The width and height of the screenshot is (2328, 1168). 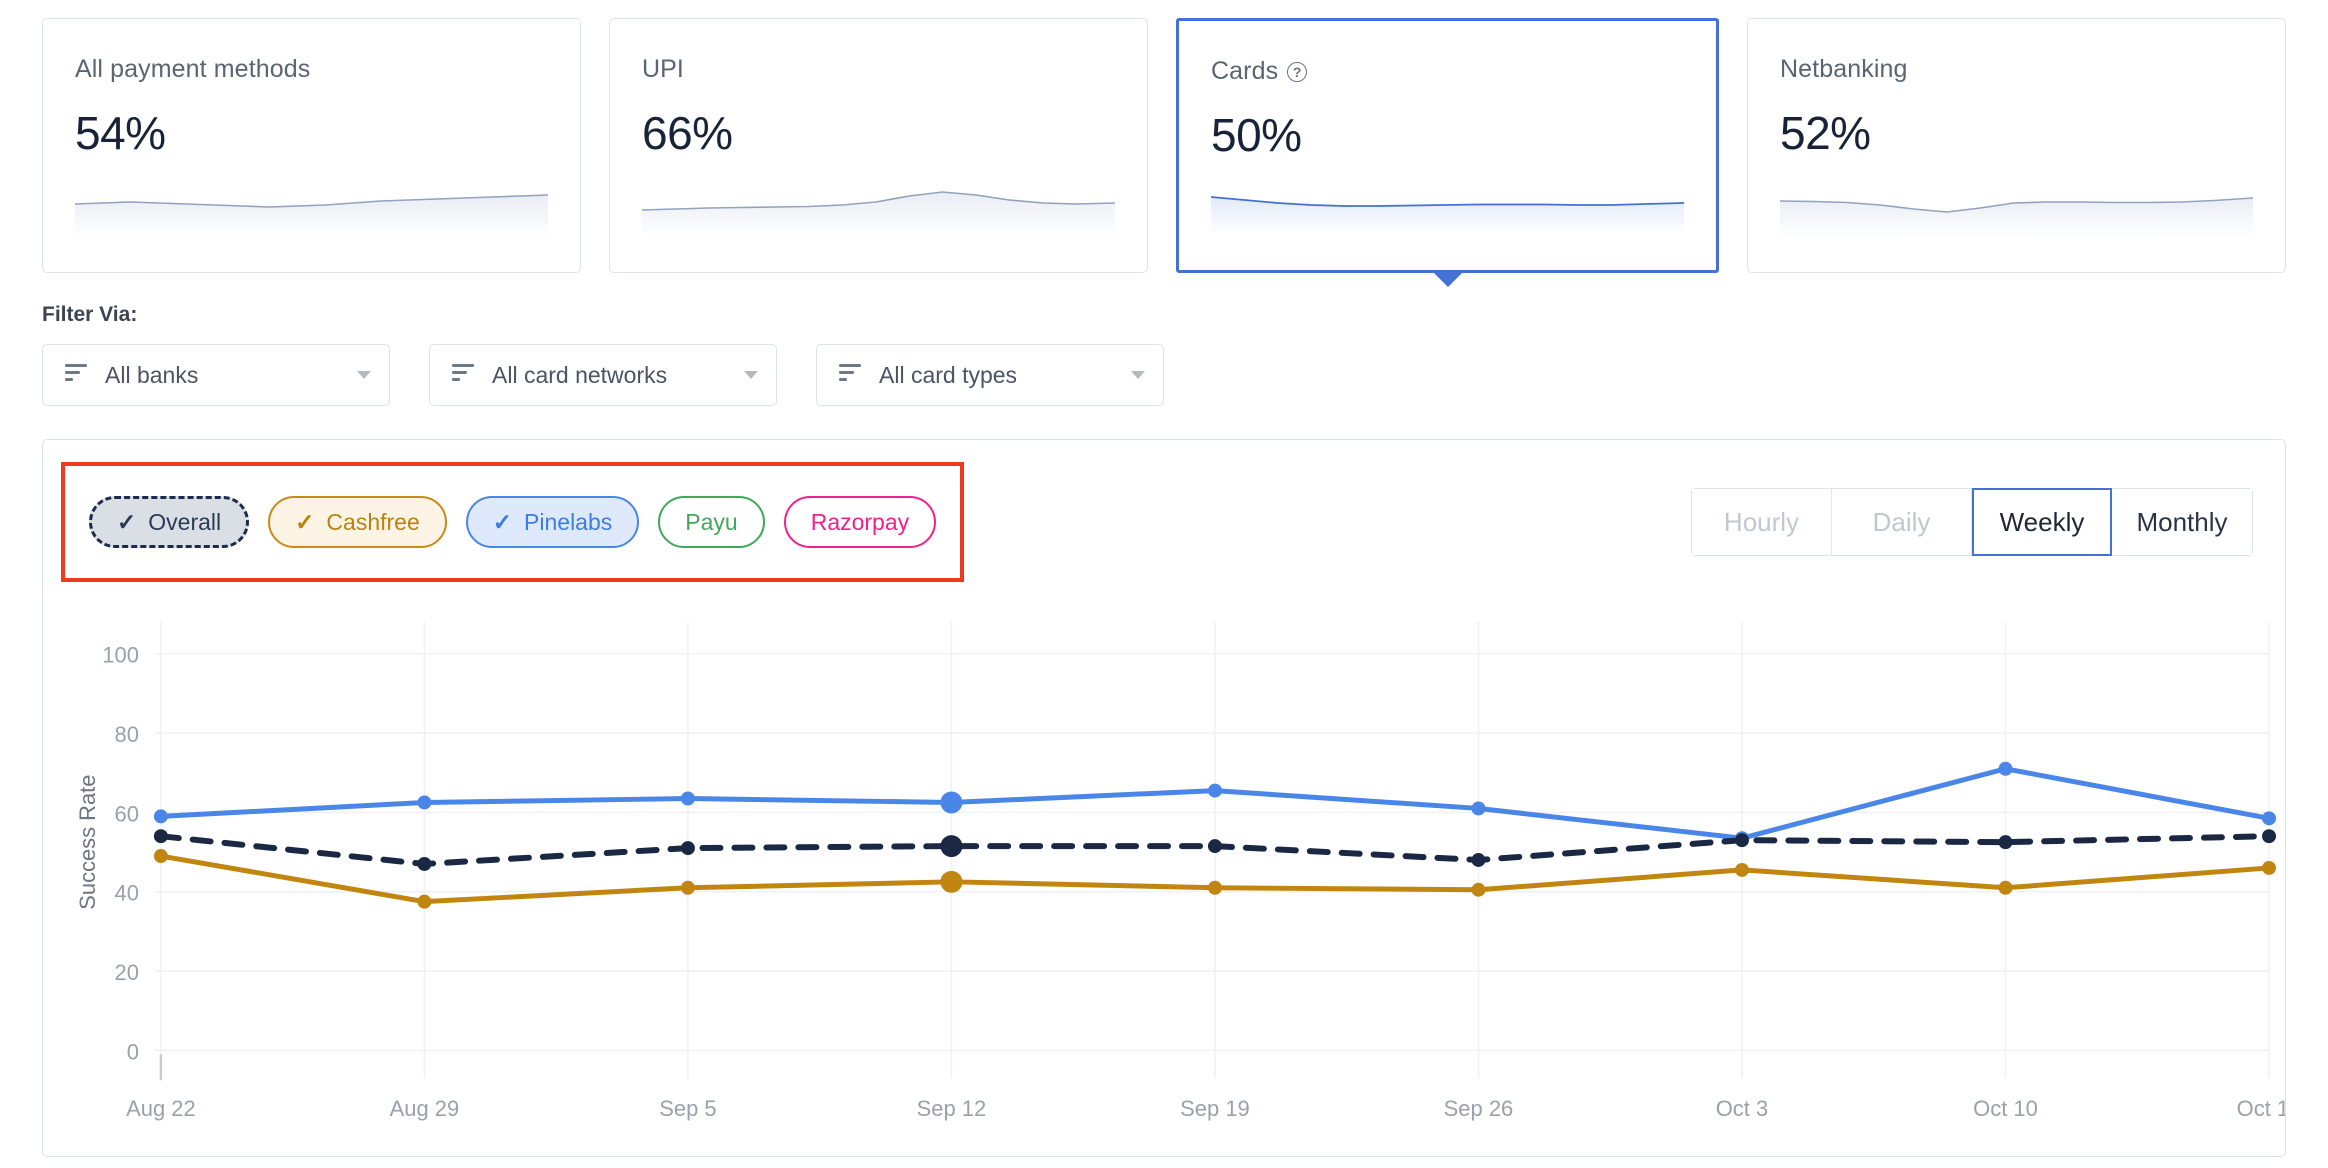 I want to click on legend-chip-overall: ✓ Overall, so click(x=169, y=522).